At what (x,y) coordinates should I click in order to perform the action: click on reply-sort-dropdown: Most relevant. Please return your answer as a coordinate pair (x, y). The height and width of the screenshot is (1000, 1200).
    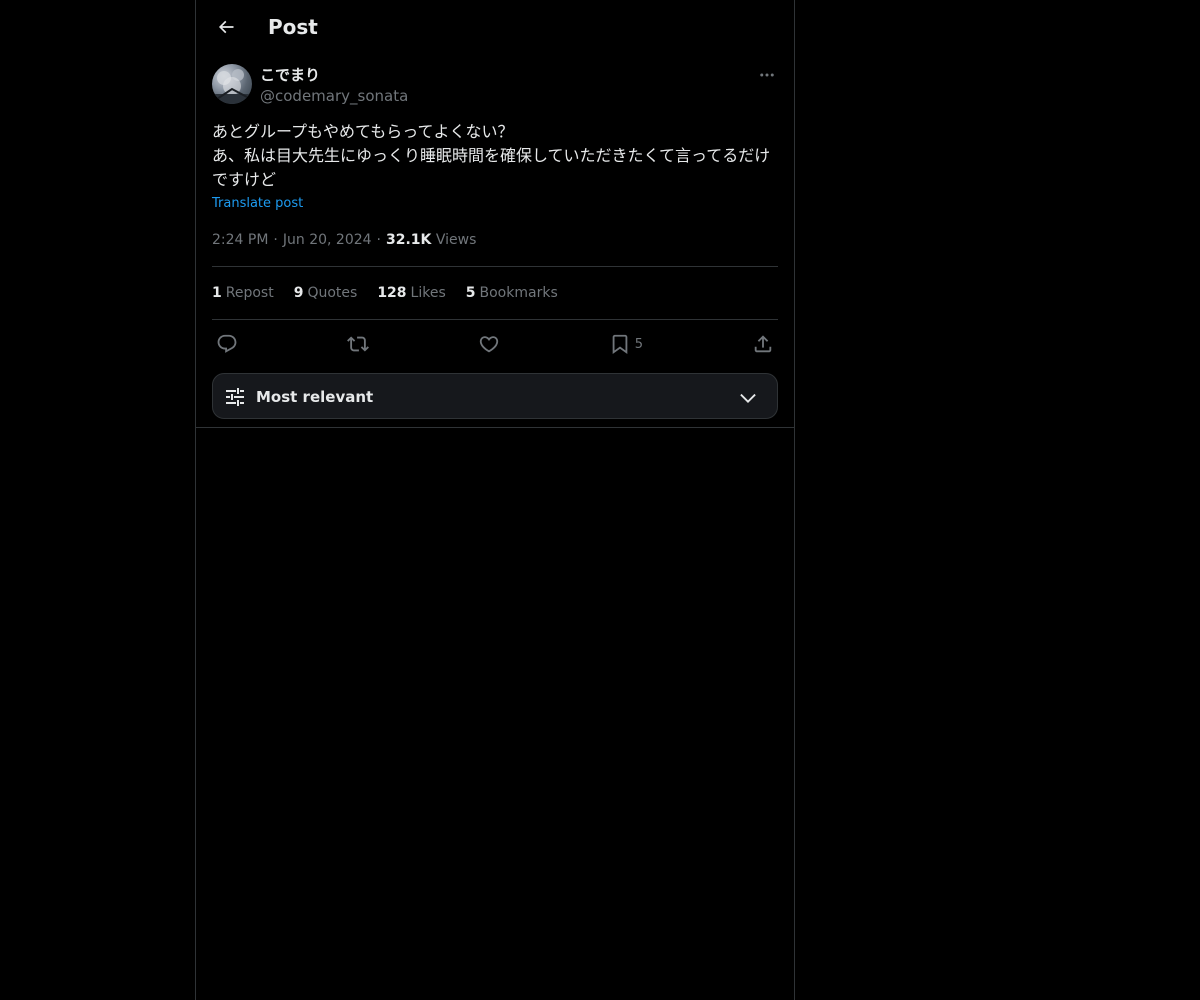
    Looking at the image, I should click on (495, 396).